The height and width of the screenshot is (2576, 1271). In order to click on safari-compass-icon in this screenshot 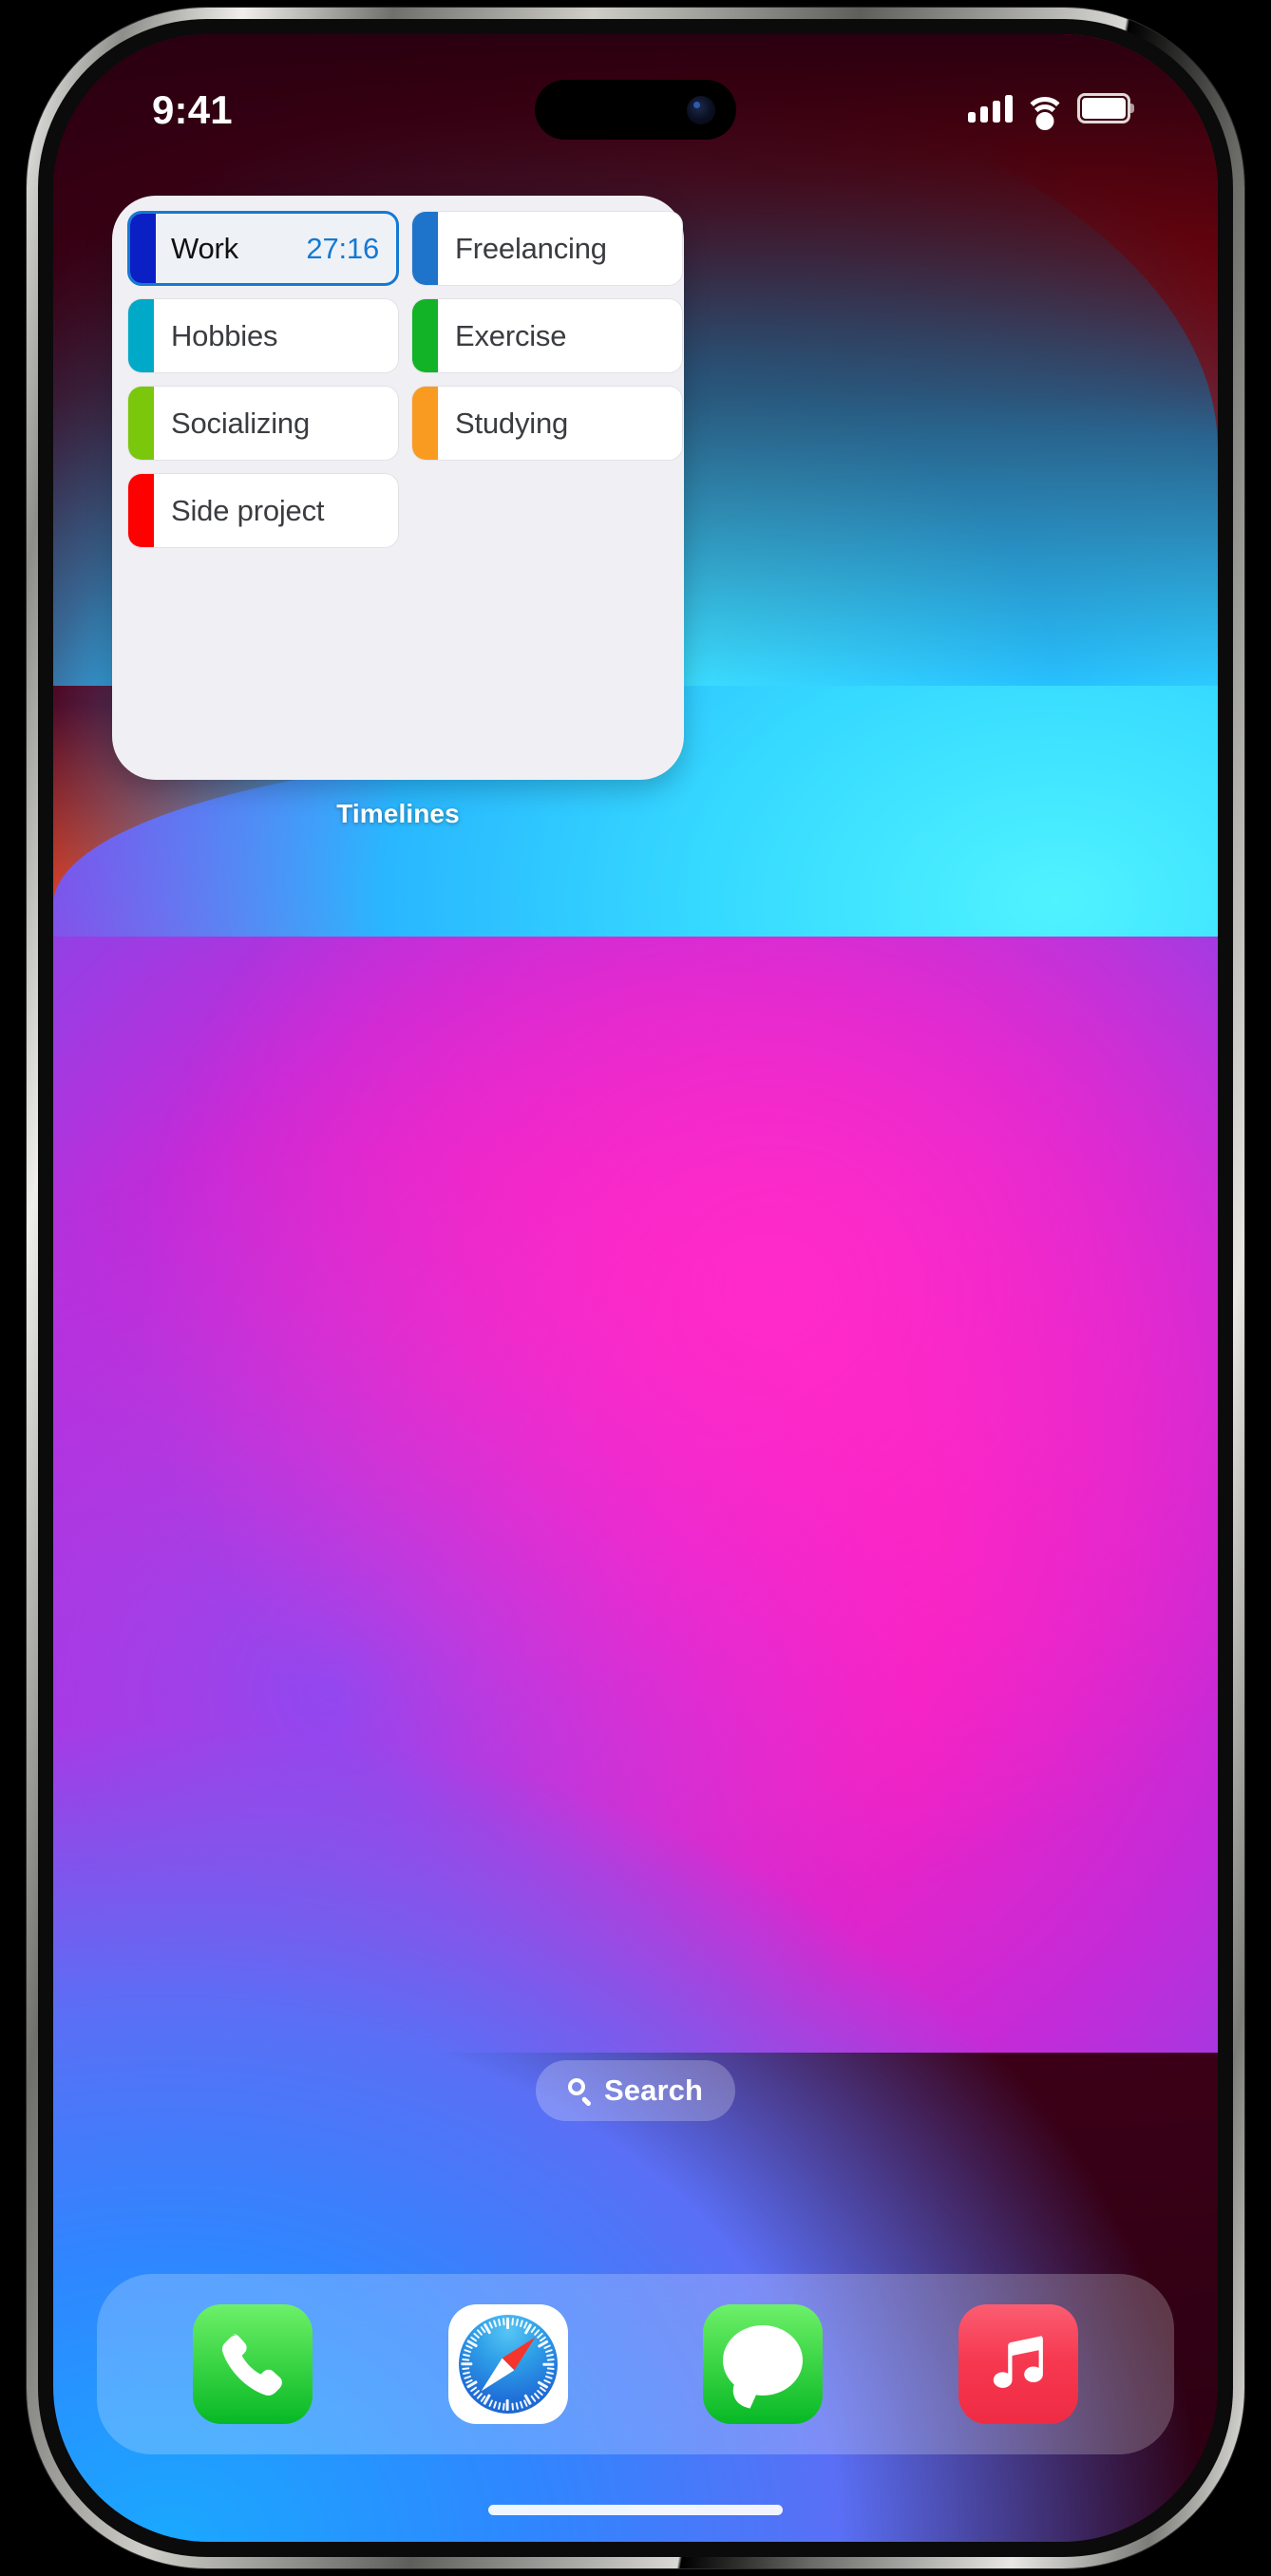, I will do `click(508, 2364)`.